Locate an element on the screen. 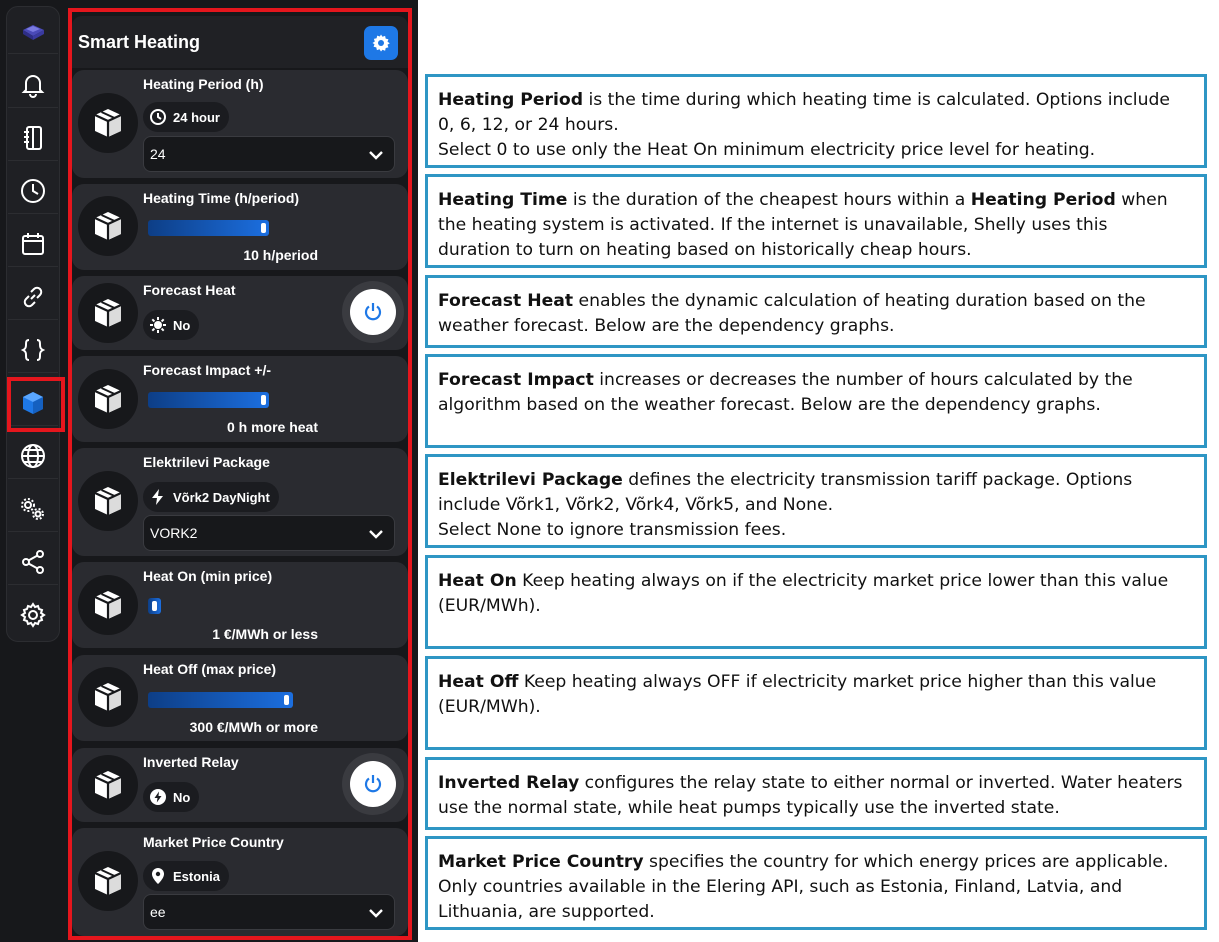 This screenshot has width=1219, height=942. rail-notifications is located at coordinates (33, 85).